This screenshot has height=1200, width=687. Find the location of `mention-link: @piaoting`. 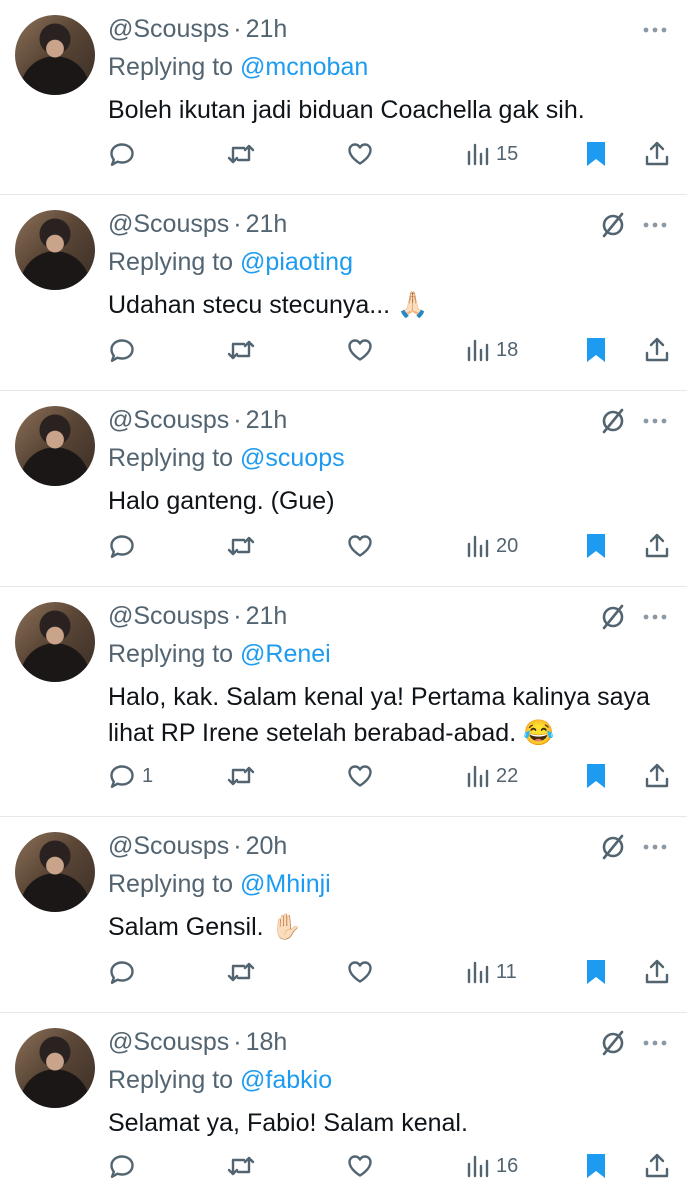

mention-link: @piaoting is located at coordinates (296, 262).